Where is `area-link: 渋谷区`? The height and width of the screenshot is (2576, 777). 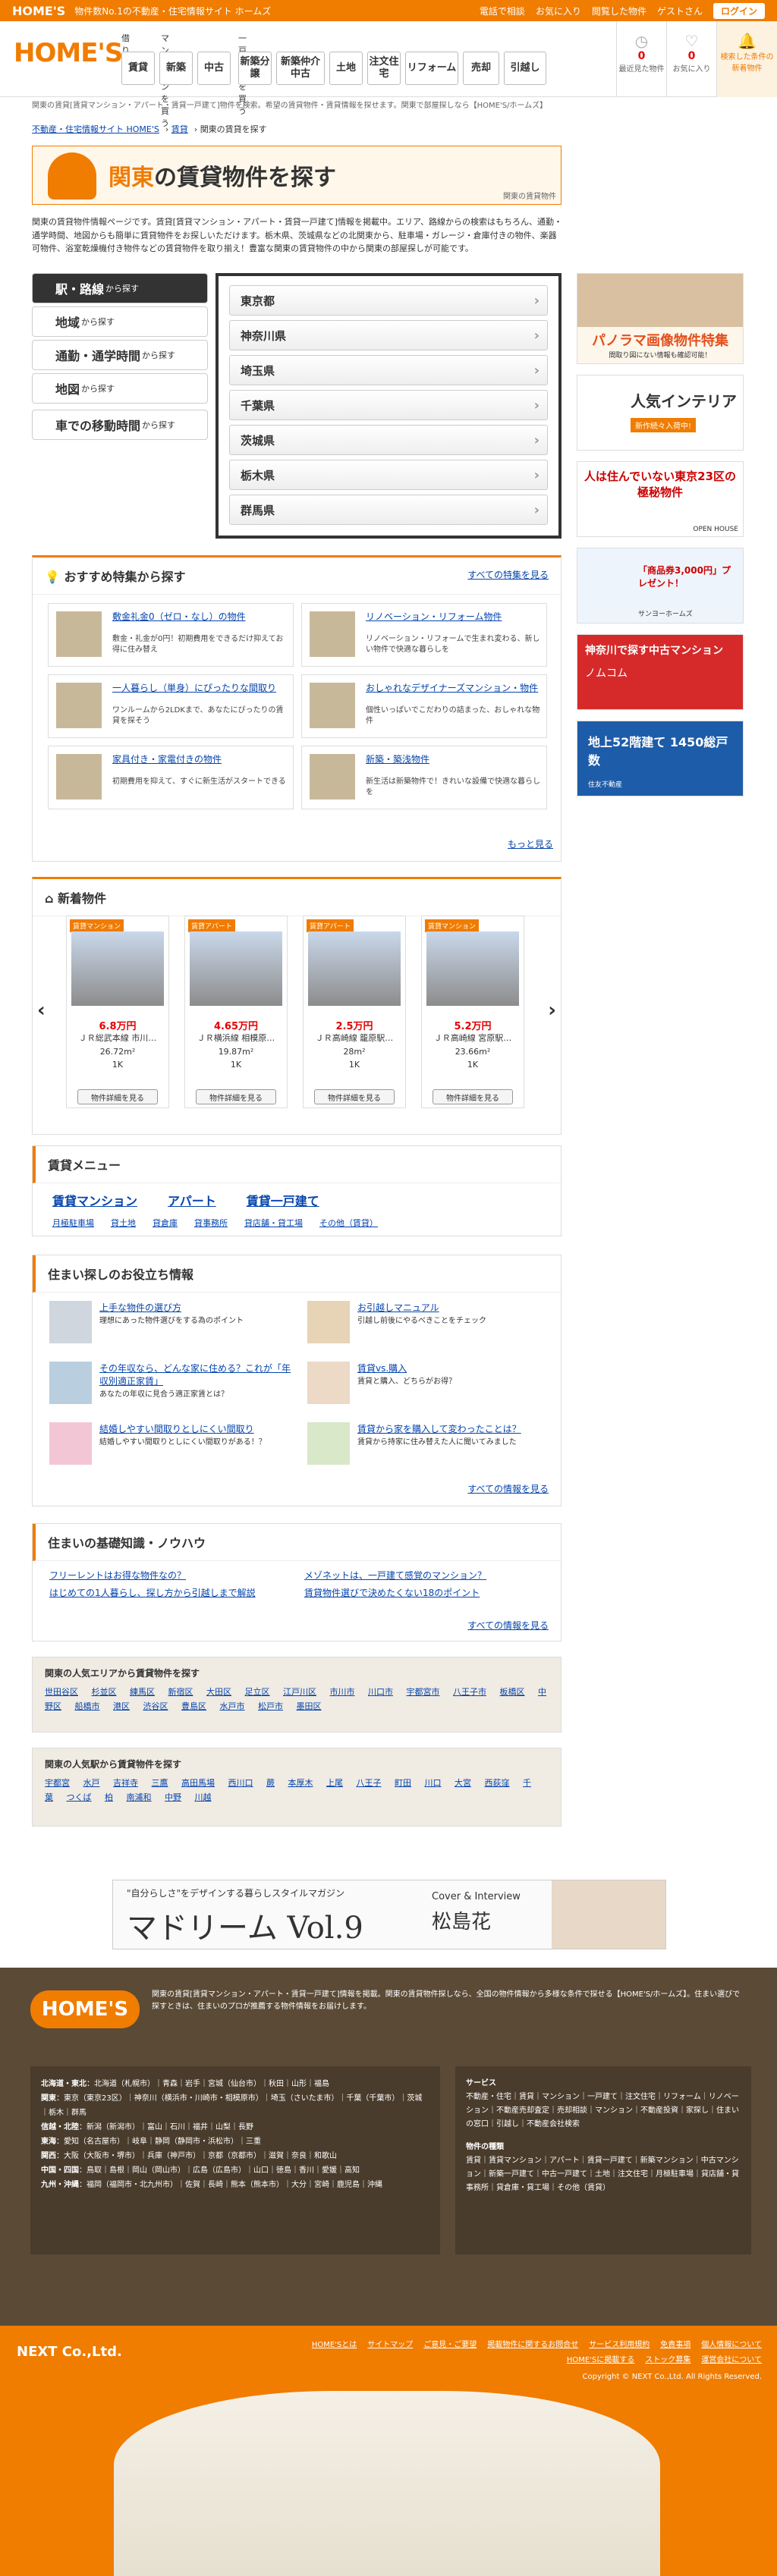 area-link: 渋谷区 is located at coordinates (155, 1706).